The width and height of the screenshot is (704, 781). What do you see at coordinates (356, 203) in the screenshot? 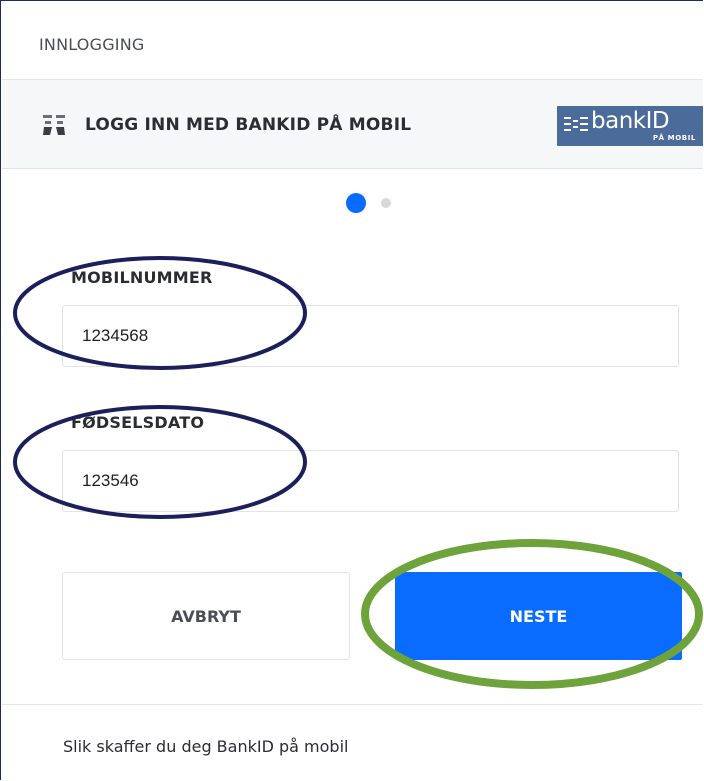
I see `step-dot-active` at bounding box center [356, 203].